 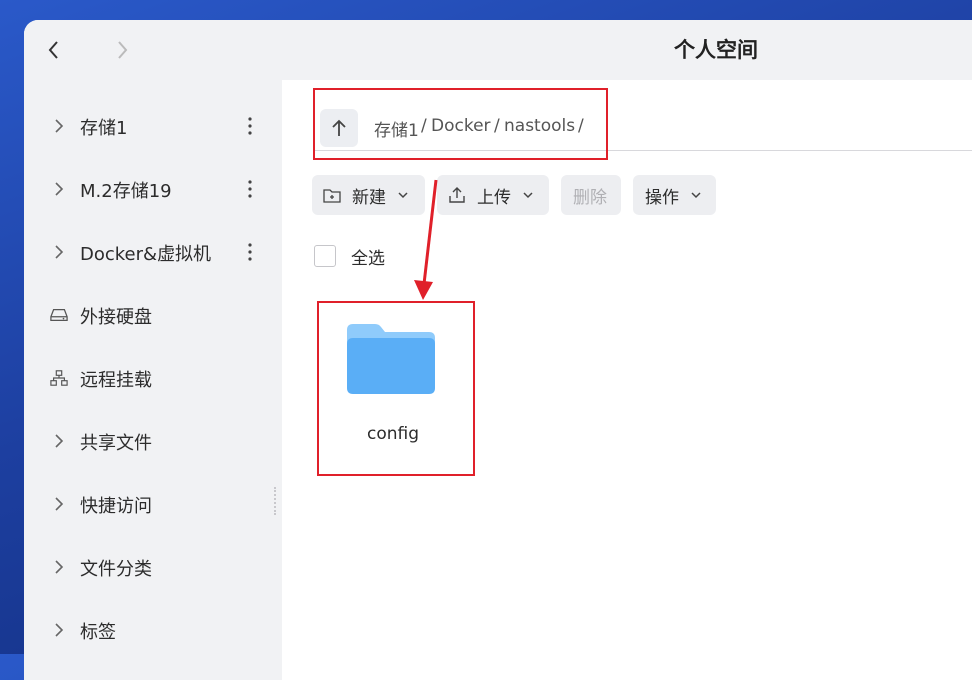 I want to click on sidebar-item-label: 存储1, so click(x=104, y=128).